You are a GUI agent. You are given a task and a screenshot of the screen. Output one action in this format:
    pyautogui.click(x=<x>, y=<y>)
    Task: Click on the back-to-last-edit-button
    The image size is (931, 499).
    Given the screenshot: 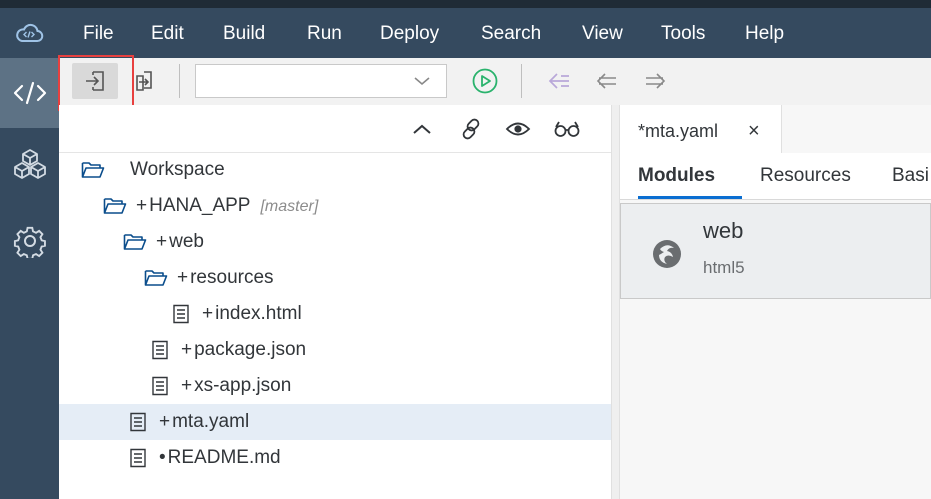 What is the action you would take?
    pyautogui.click(x=559, y=81)
    